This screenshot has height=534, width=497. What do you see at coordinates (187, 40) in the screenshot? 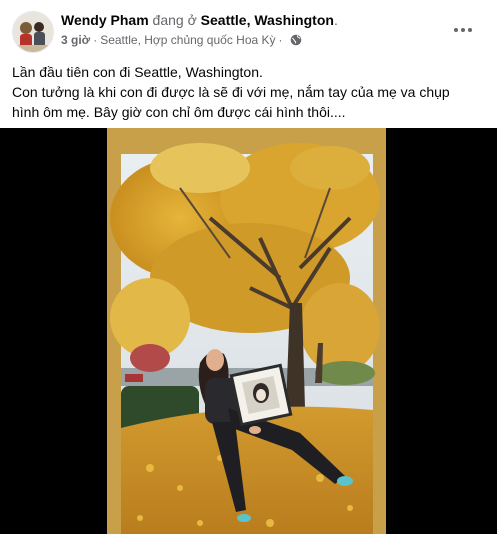
I see `place-detail: Seattle, Hợp chủng quốc Hoa Kỳ` at bounding box center [187, 40].